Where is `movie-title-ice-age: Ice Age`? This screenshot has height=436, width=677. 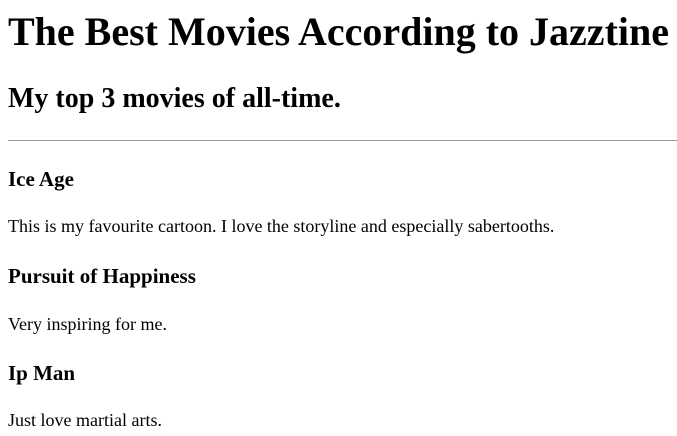 movie-title-ice-age: Ice Age is located at coordinates (41, 179).